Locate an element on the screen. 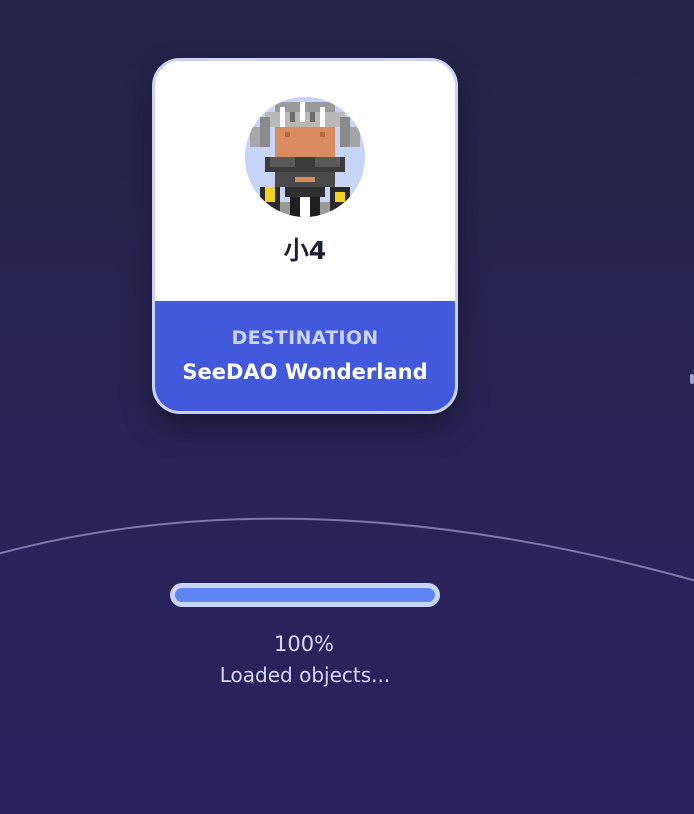 Image resolution: width=694 pixels, height=814 pixels. player-name: 小4 is located at coordinates (305, 250).